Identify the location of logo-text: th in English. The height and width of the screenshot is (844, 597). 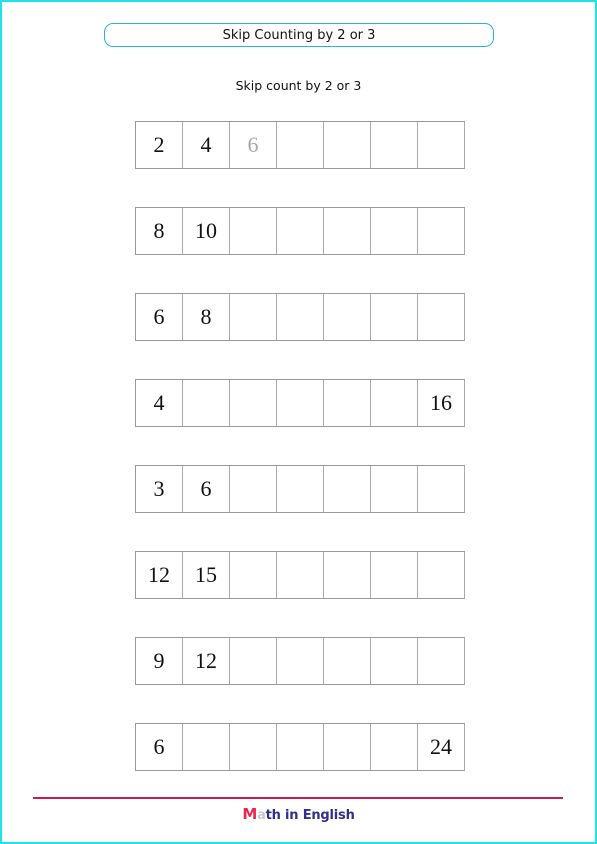
(310, 815).